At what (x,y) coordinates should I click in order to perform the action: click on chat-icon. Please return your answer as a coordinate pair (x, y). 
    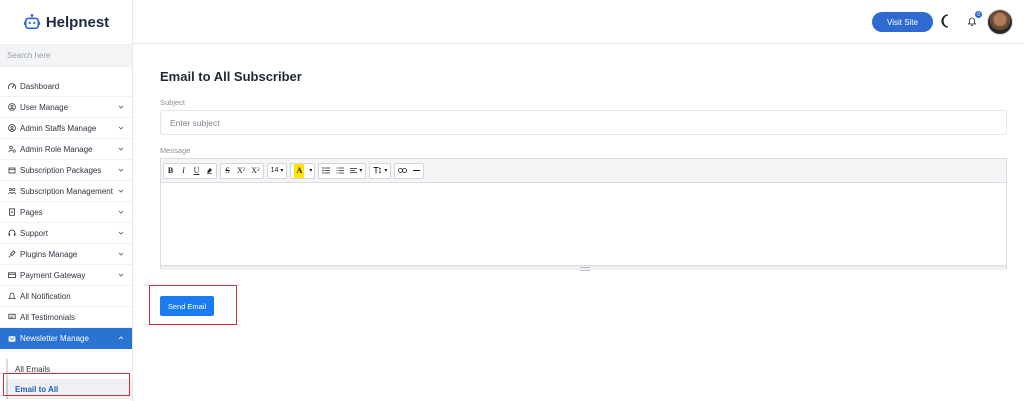
    Looking at the image, I should click on (11, 317).